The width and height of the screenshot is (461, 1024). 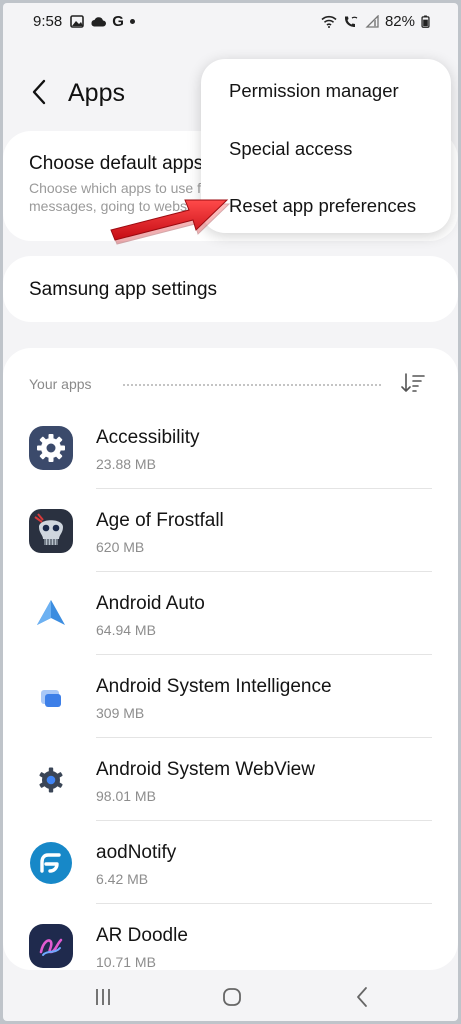 What do you see at coordinates (51, 448) in the screenshot?
I see `accessibility-gear-icon` at bounding box center [51, 448].